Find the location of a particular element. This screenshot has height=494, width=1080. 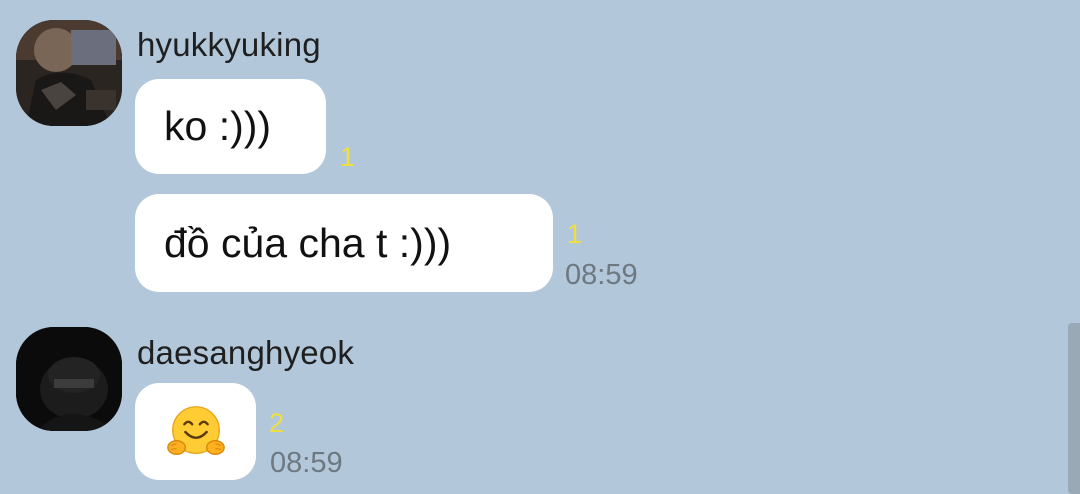

message-bubble: ko :))) is located at coordinates (230, 126).